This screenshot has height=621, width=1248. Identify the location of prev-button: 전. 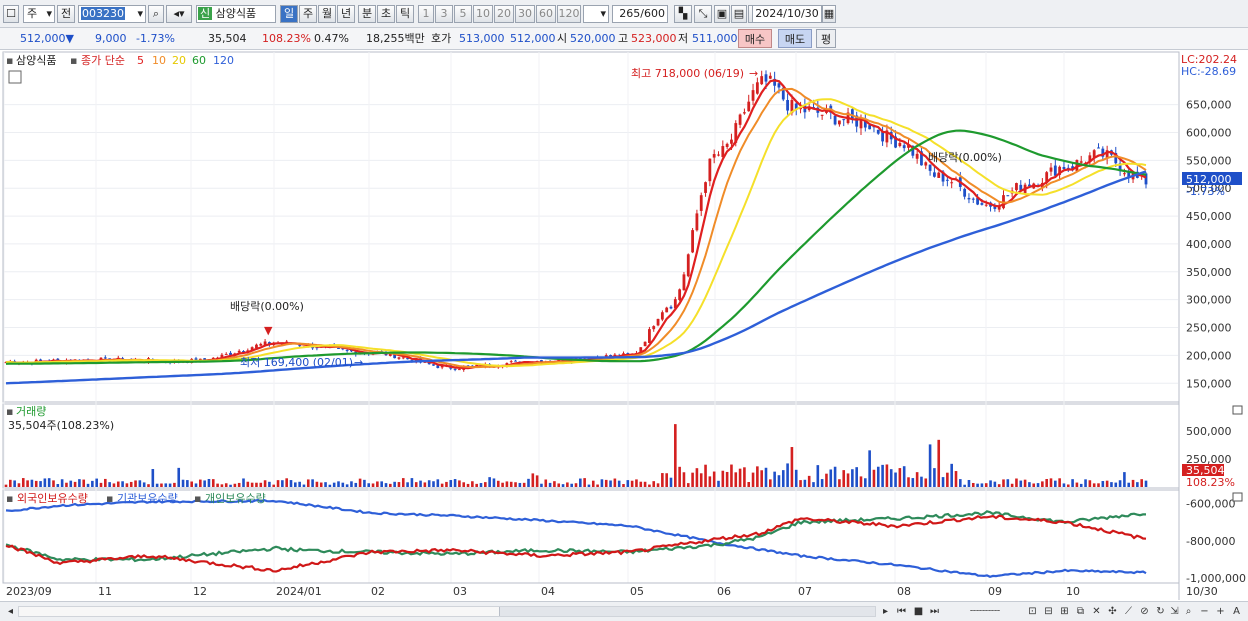
(66, 14).